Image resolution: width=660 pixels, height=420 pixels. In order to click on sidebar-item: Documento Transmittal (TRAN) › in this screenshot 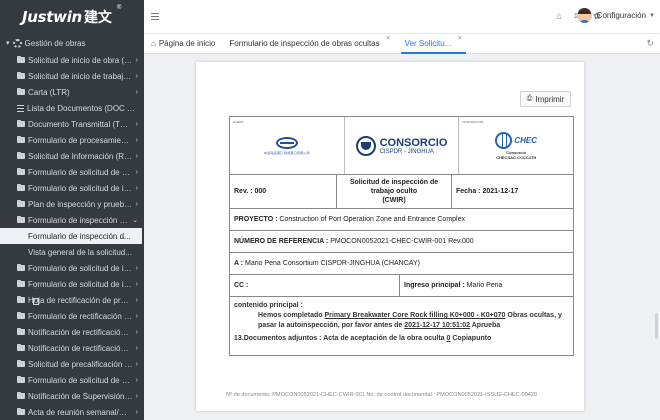, I will do `click(72, 124)`.